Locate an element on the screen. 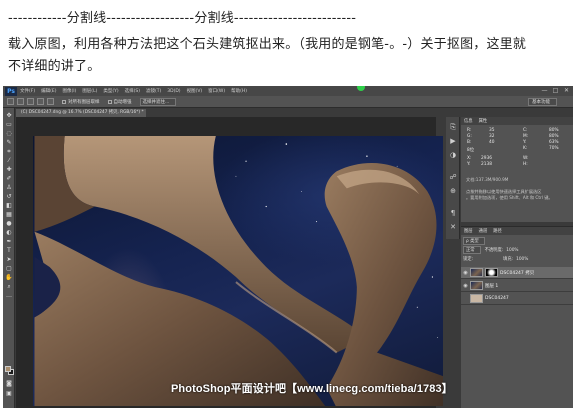 This screenshot has height=409, width=582. stamp-tool-icon: ♙ is located at coordinates (9, 187).